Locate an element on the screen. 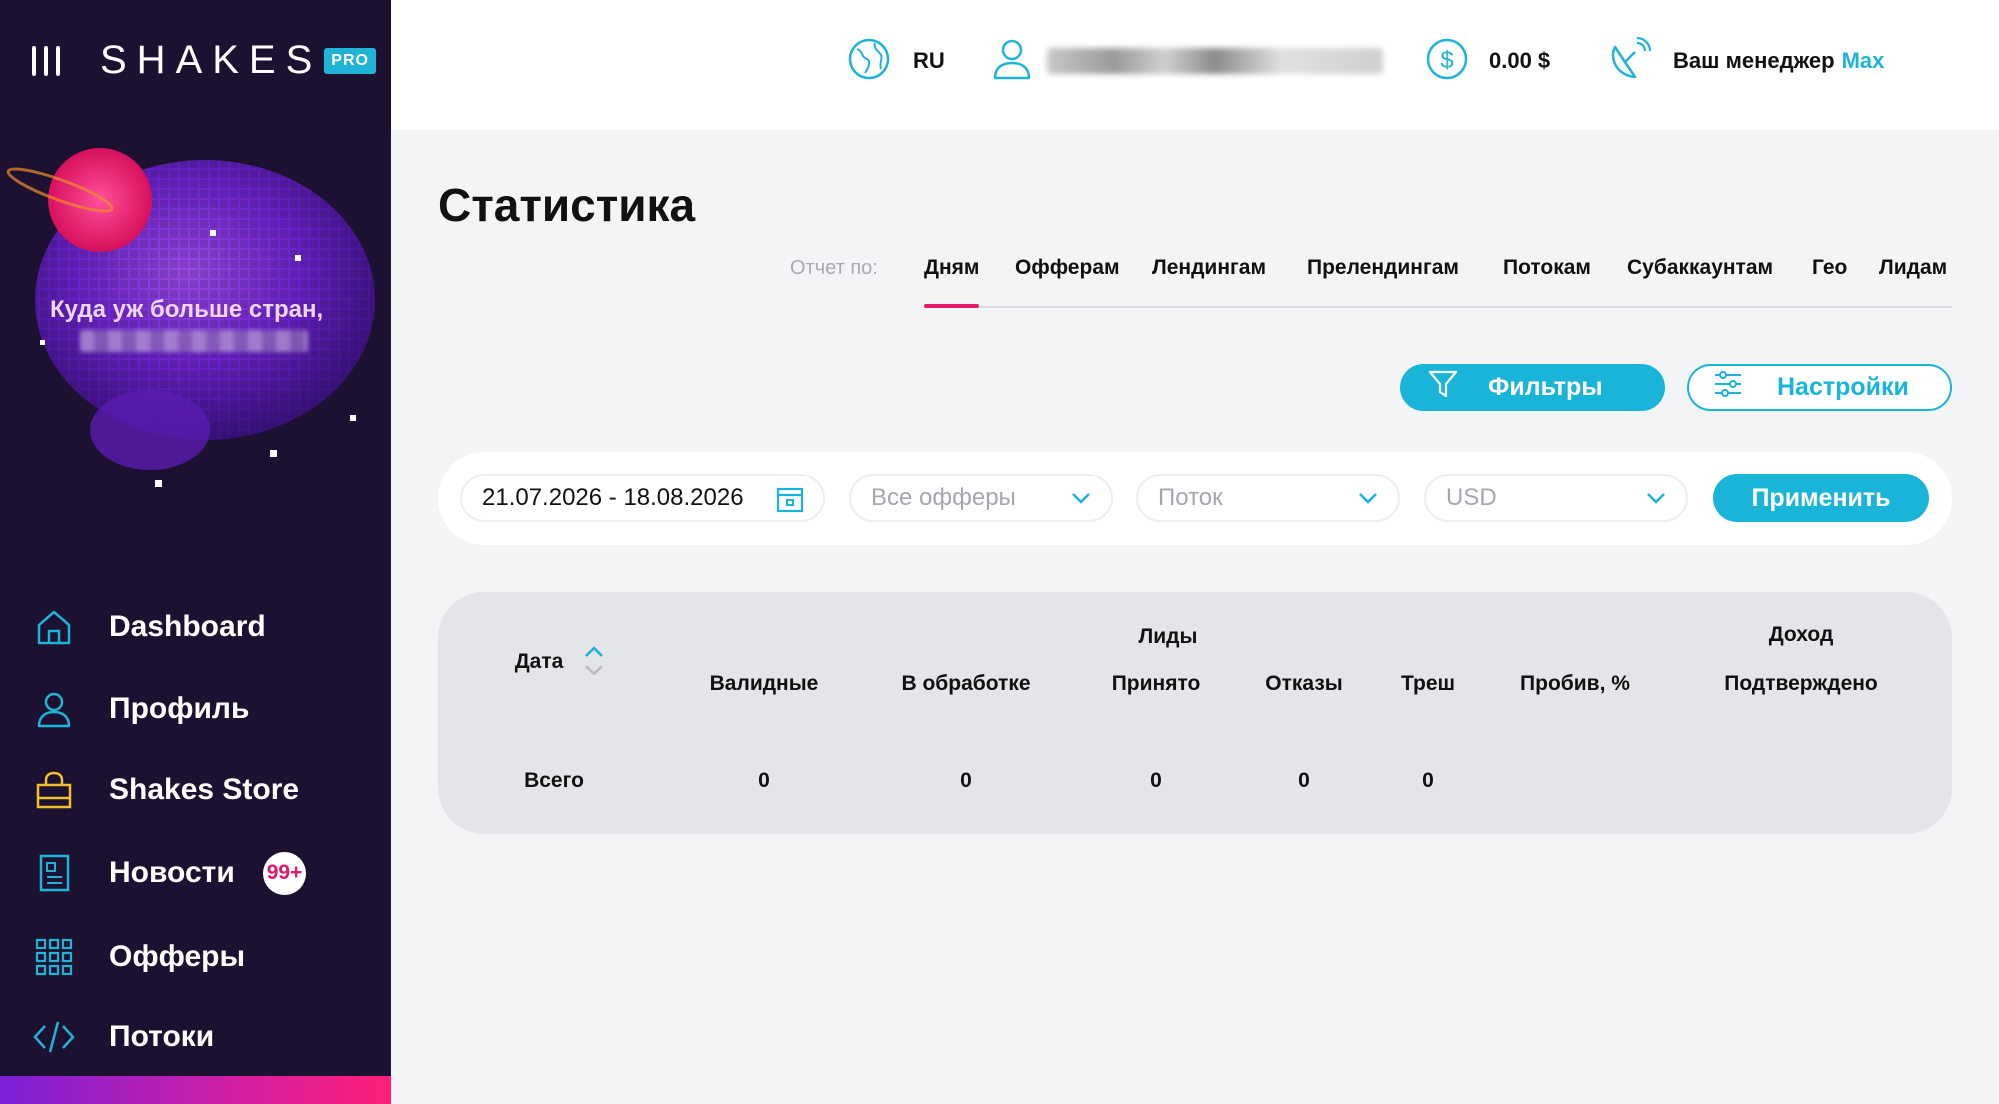  total-row-label: Всего is located at coordinates (554, 780).